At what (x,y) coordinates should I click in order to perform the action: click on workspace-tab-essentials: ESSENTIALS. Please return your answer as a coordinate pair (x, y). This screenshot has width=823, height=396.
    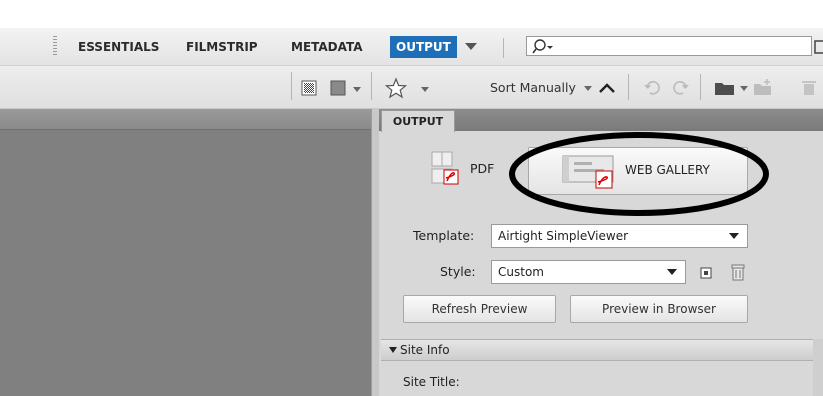
    Looking at the image, I should click on (118, 47).